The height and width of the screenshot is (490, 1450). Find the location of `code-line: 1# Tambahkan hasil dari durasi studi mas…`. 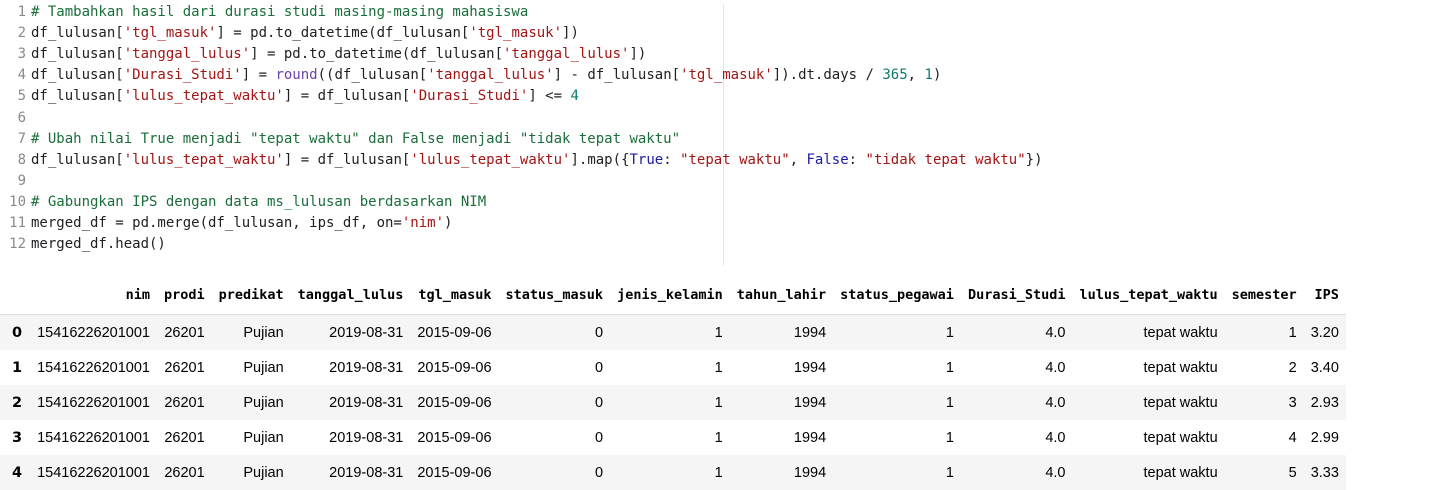

code-line: 1# Tambahkan hasil dari durasi studi mas… is located at coordinates (264, 12).